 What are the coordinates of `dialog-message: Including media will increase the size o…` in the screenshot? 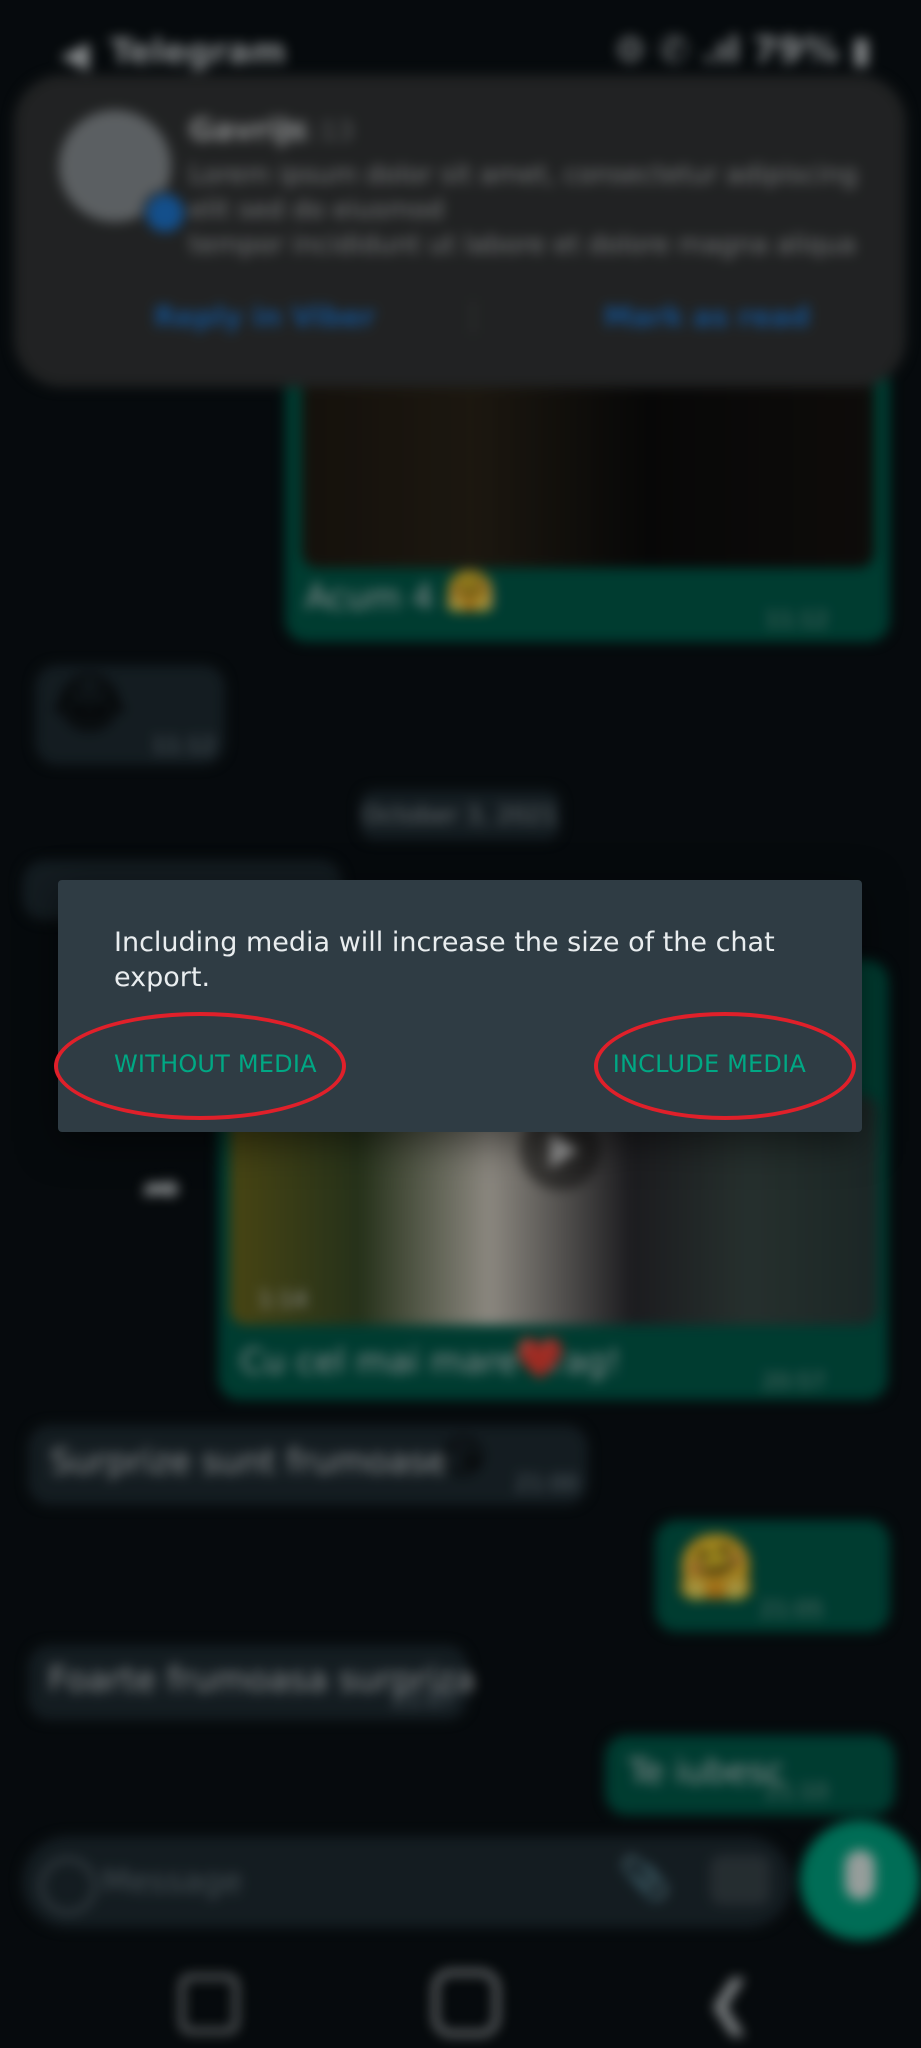 It's located at (444, 960).